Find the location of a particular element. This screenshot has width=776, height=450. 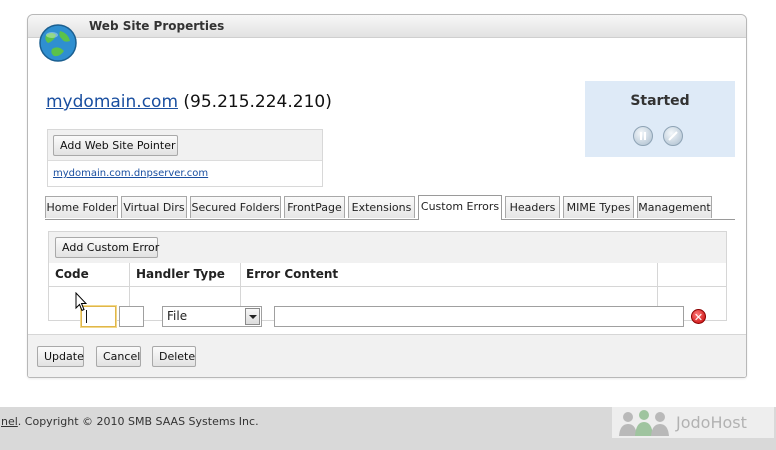

footer-link: nel is located at coordinates (9, 421).